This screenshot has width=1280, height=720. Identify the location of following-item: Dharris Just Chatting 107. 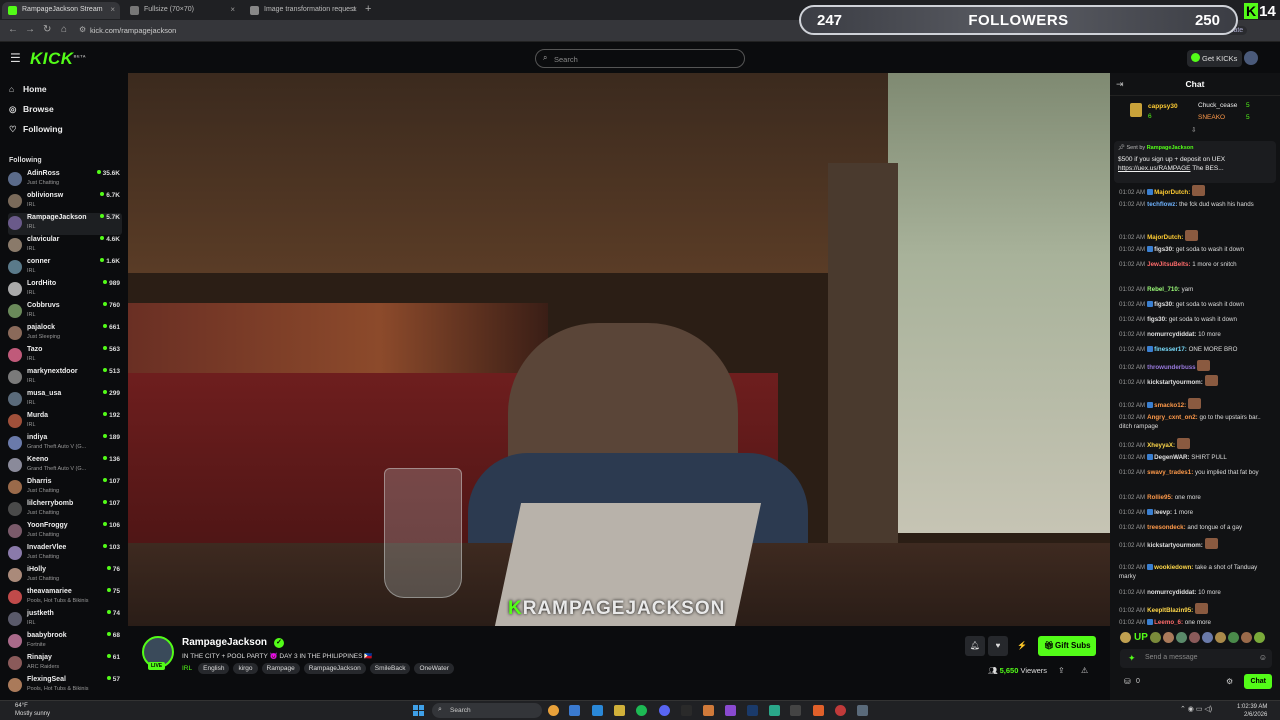
(65, 488).